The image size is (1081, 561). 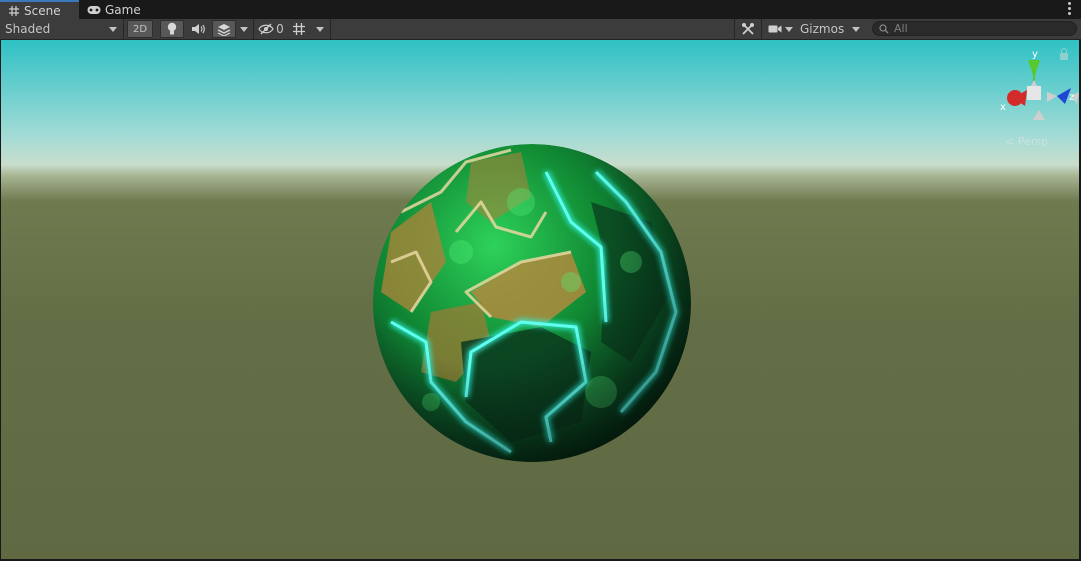 I want to click on projection-text: Persp, so click(x=1032, y=141).